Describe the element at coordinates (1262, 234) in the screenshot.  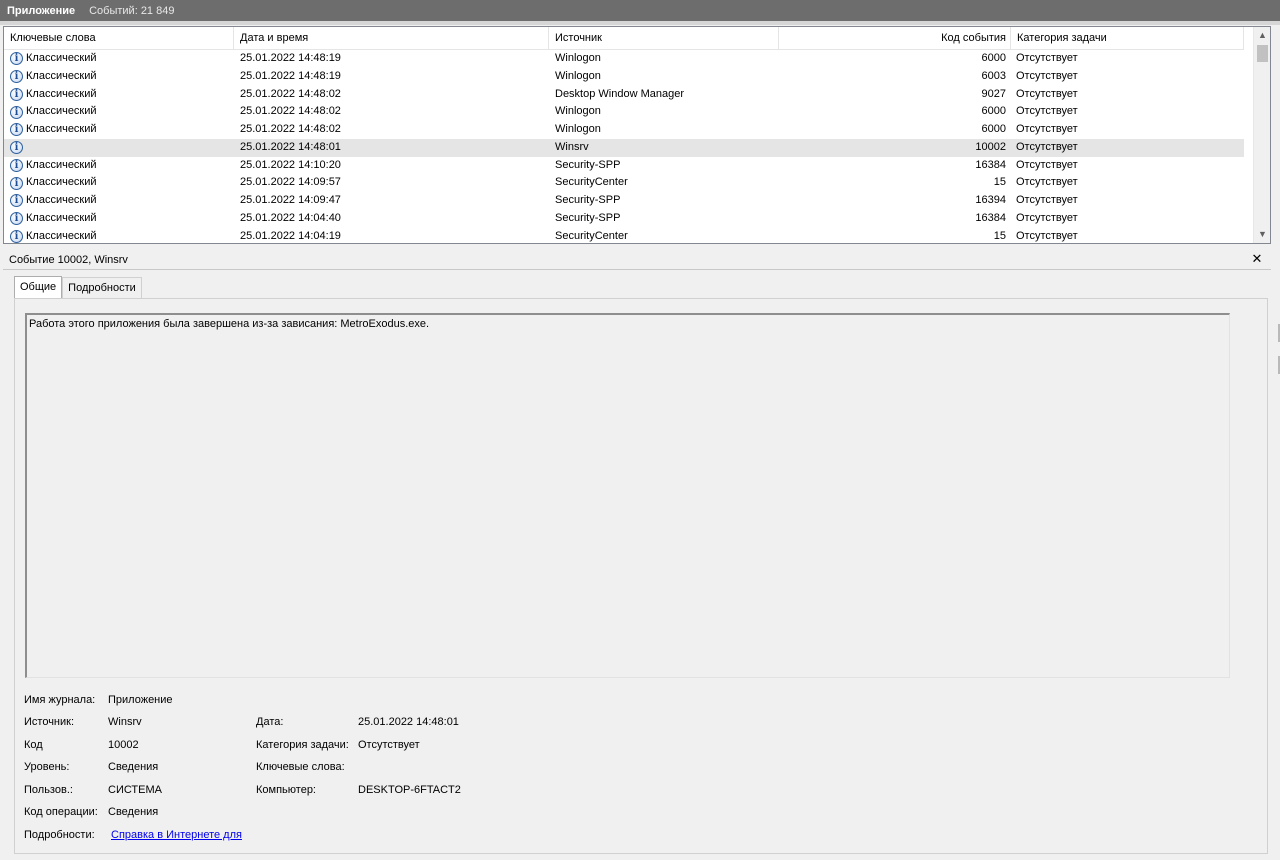
I see `scroll-down-arrow-icon: ▼` at that location.